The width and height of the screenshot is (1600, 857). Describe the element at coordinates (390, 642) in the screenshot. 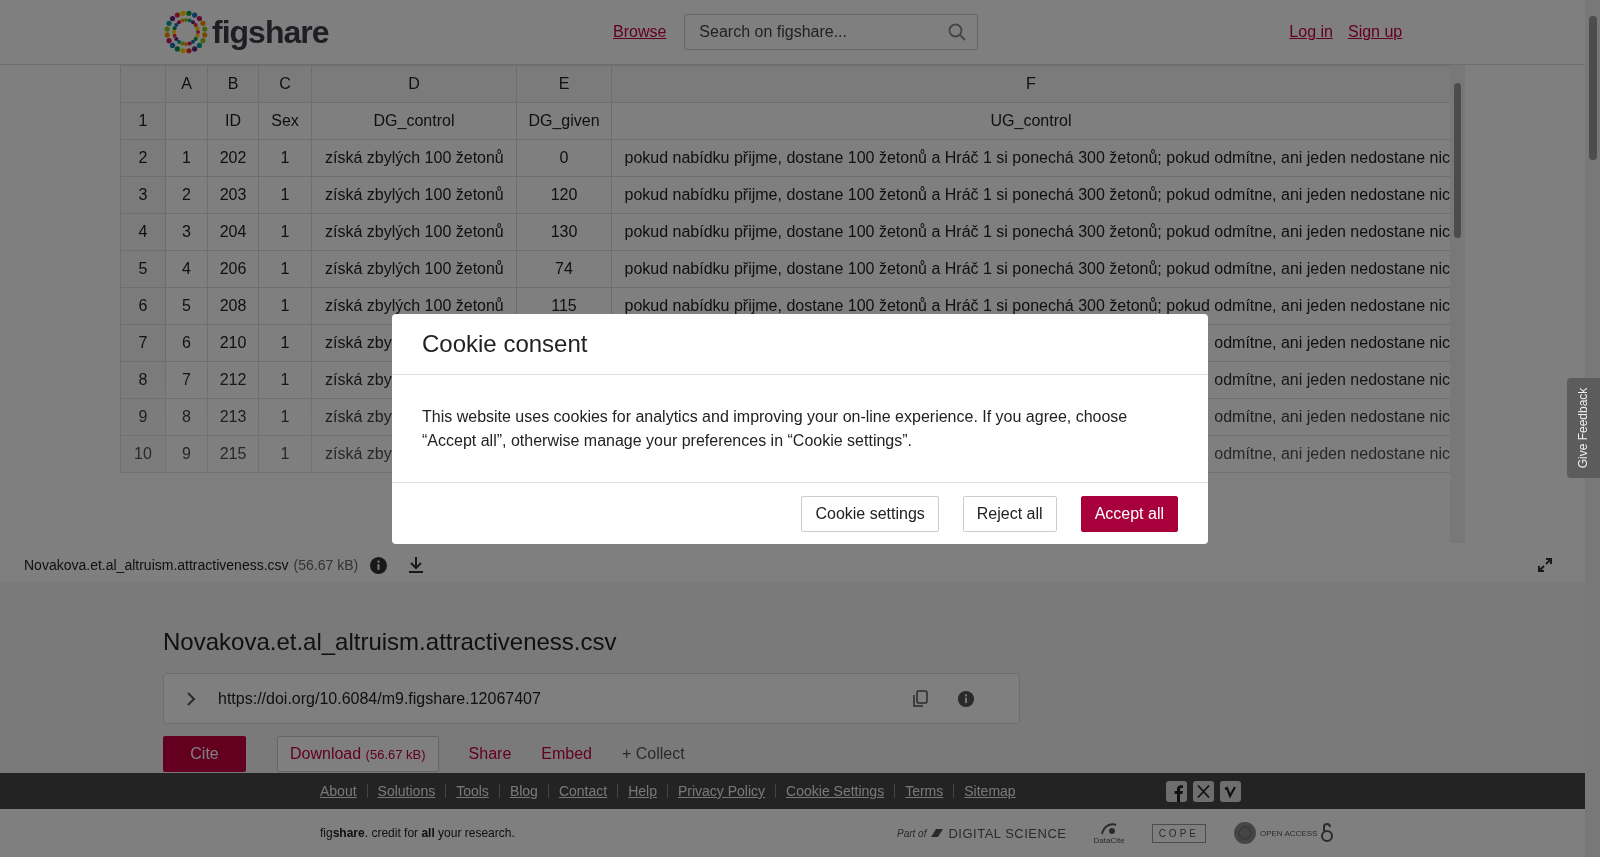

I see `item-title: Novakova.et.al_altruism.attractiveness.csv` at that location.